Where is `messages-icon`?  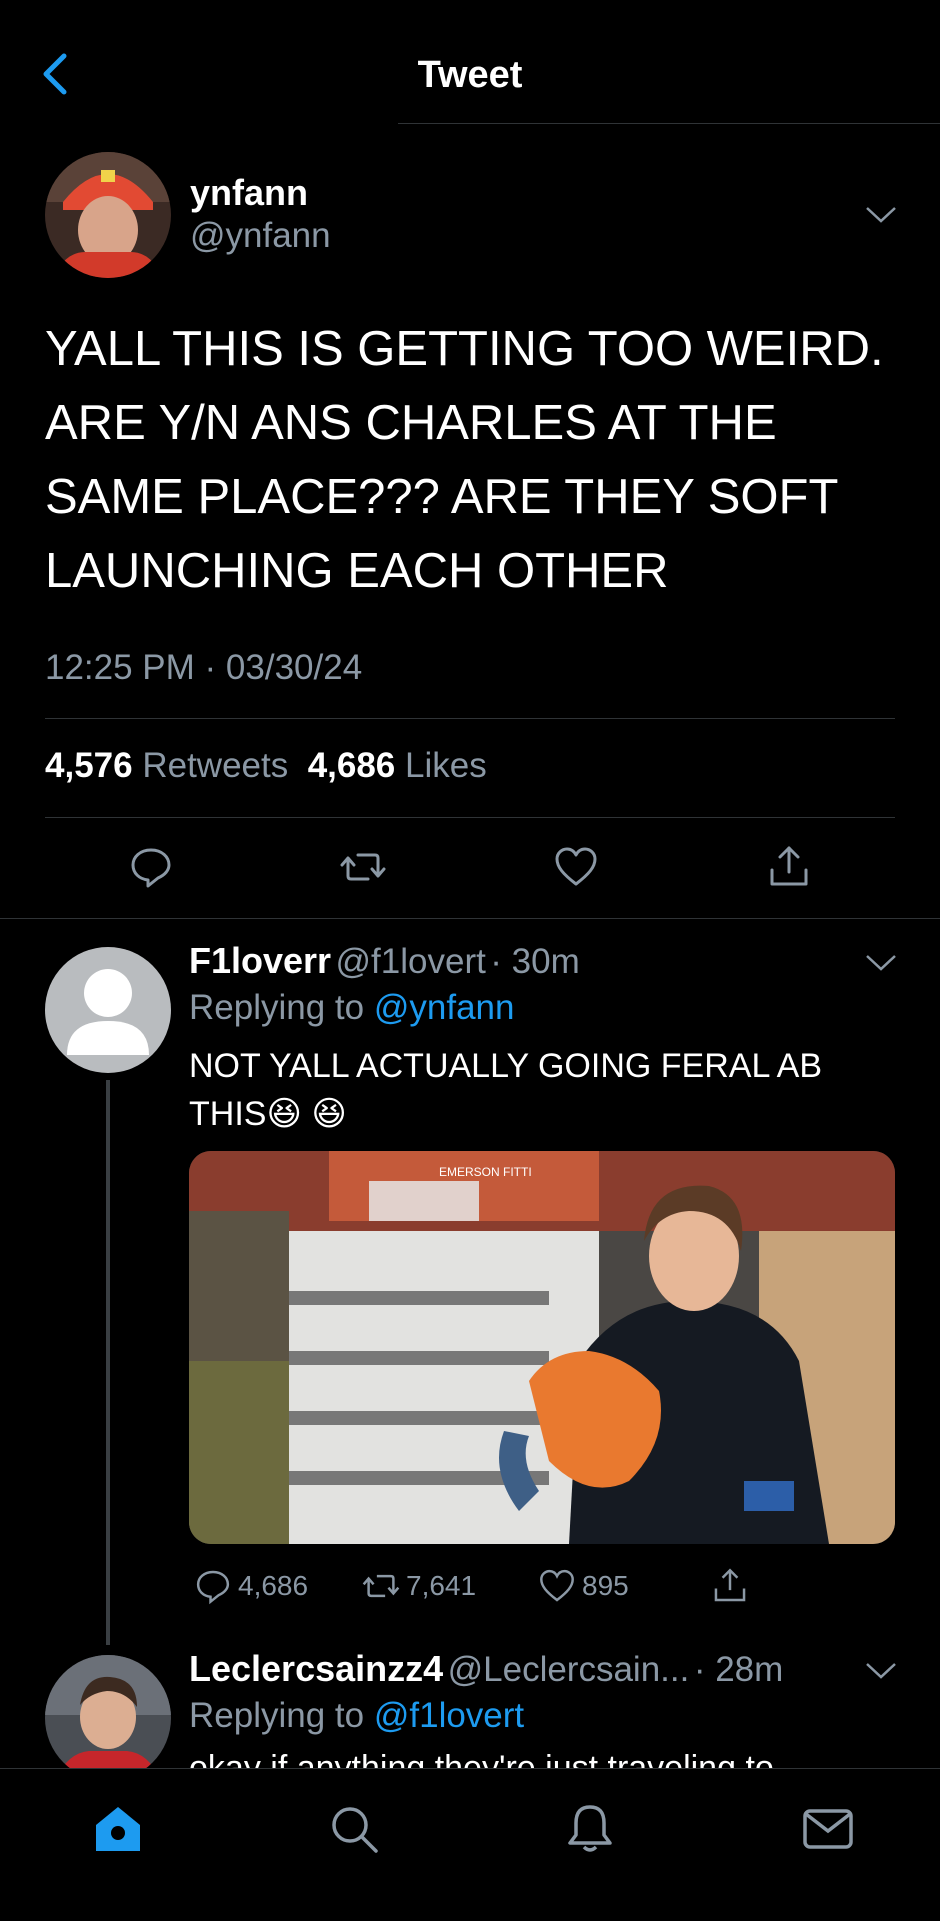
messages-icon is located at coordinates (828, 1829).